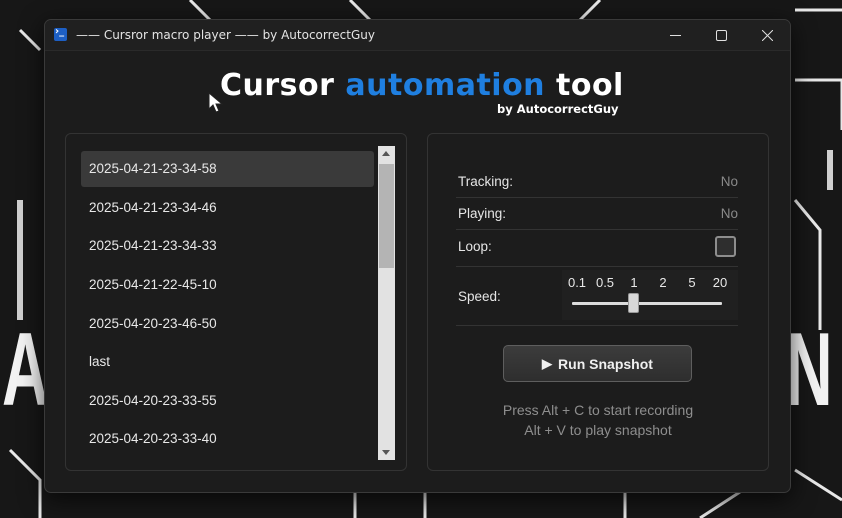 This screenshot has height=518, width=842. I want to click on scroll-up-arrow-icon, so click(386, 153).